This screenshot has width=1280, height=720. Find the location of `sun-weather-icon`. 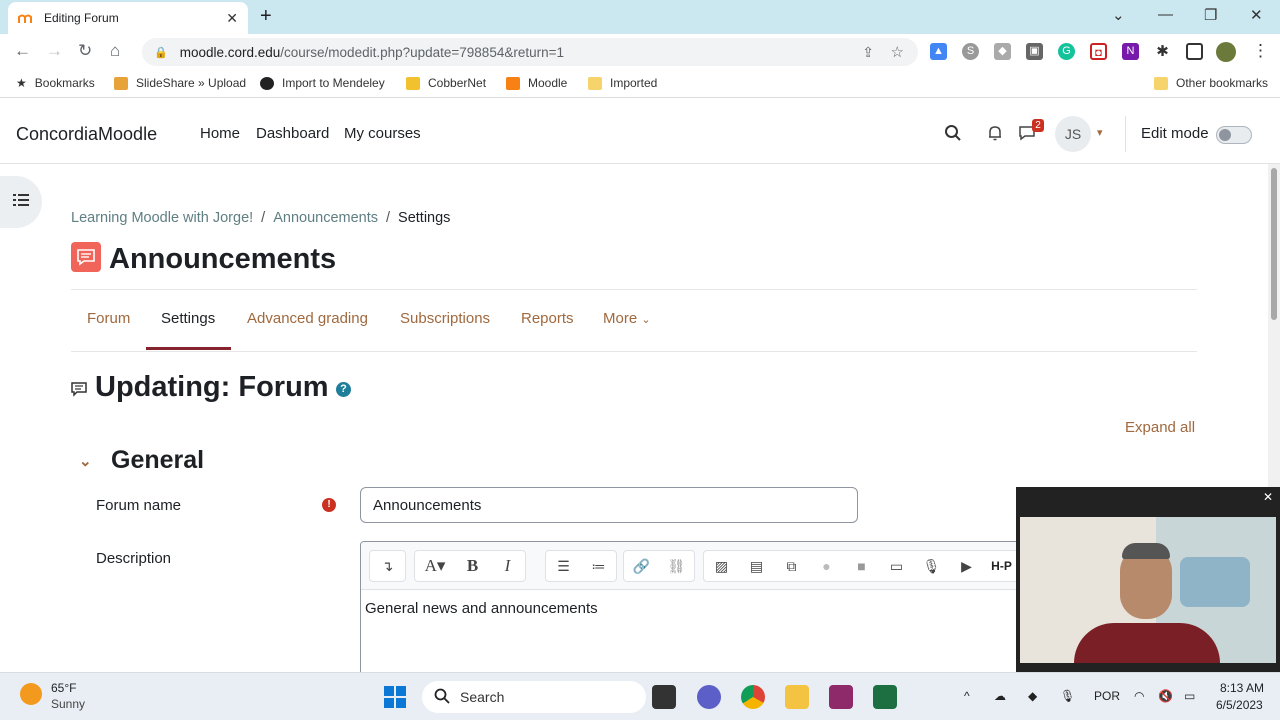

sun-weather-icon is located at coordinates (31, 694).